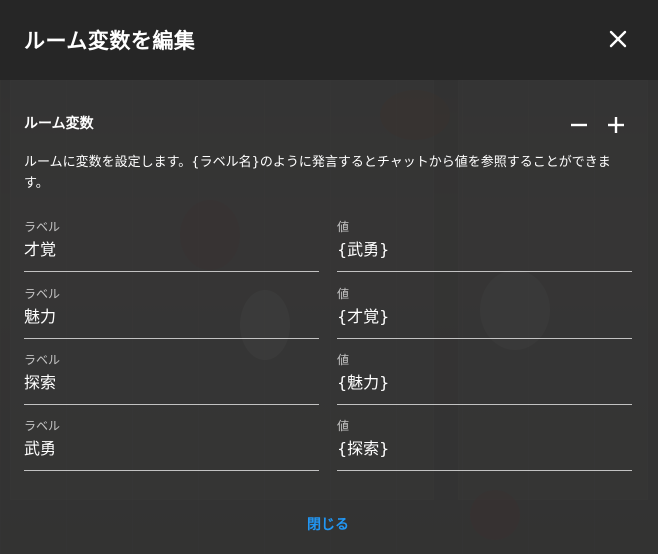 The width and height of the screenshot is (658, 554). Describe the element at coordinates (484, 248) in the screenshot. I see `value-input: {武勇}` at that location.